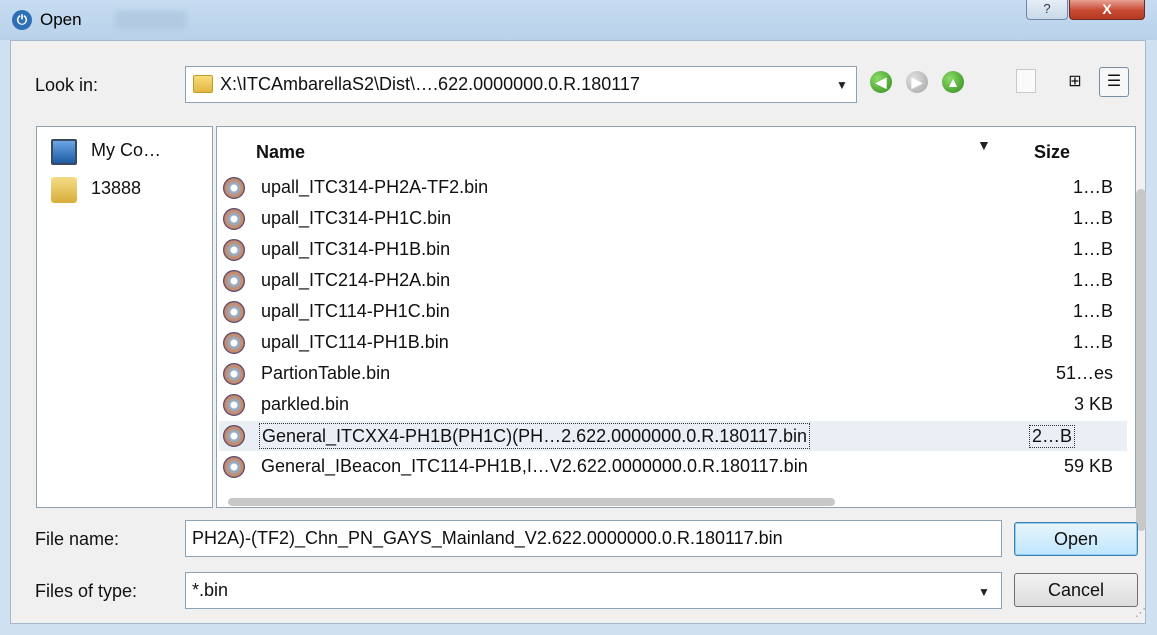 The width and height of the screenshot is (1157, 635). Describe the element at coordinates (61, 19) in the screenshot. I see `window-title: Open` at that location.